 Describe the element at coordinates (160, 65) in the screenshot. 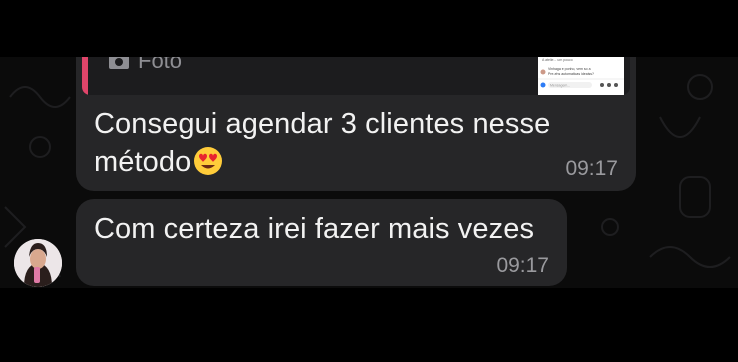

I see `quoted-media-text: Foto` at that location.